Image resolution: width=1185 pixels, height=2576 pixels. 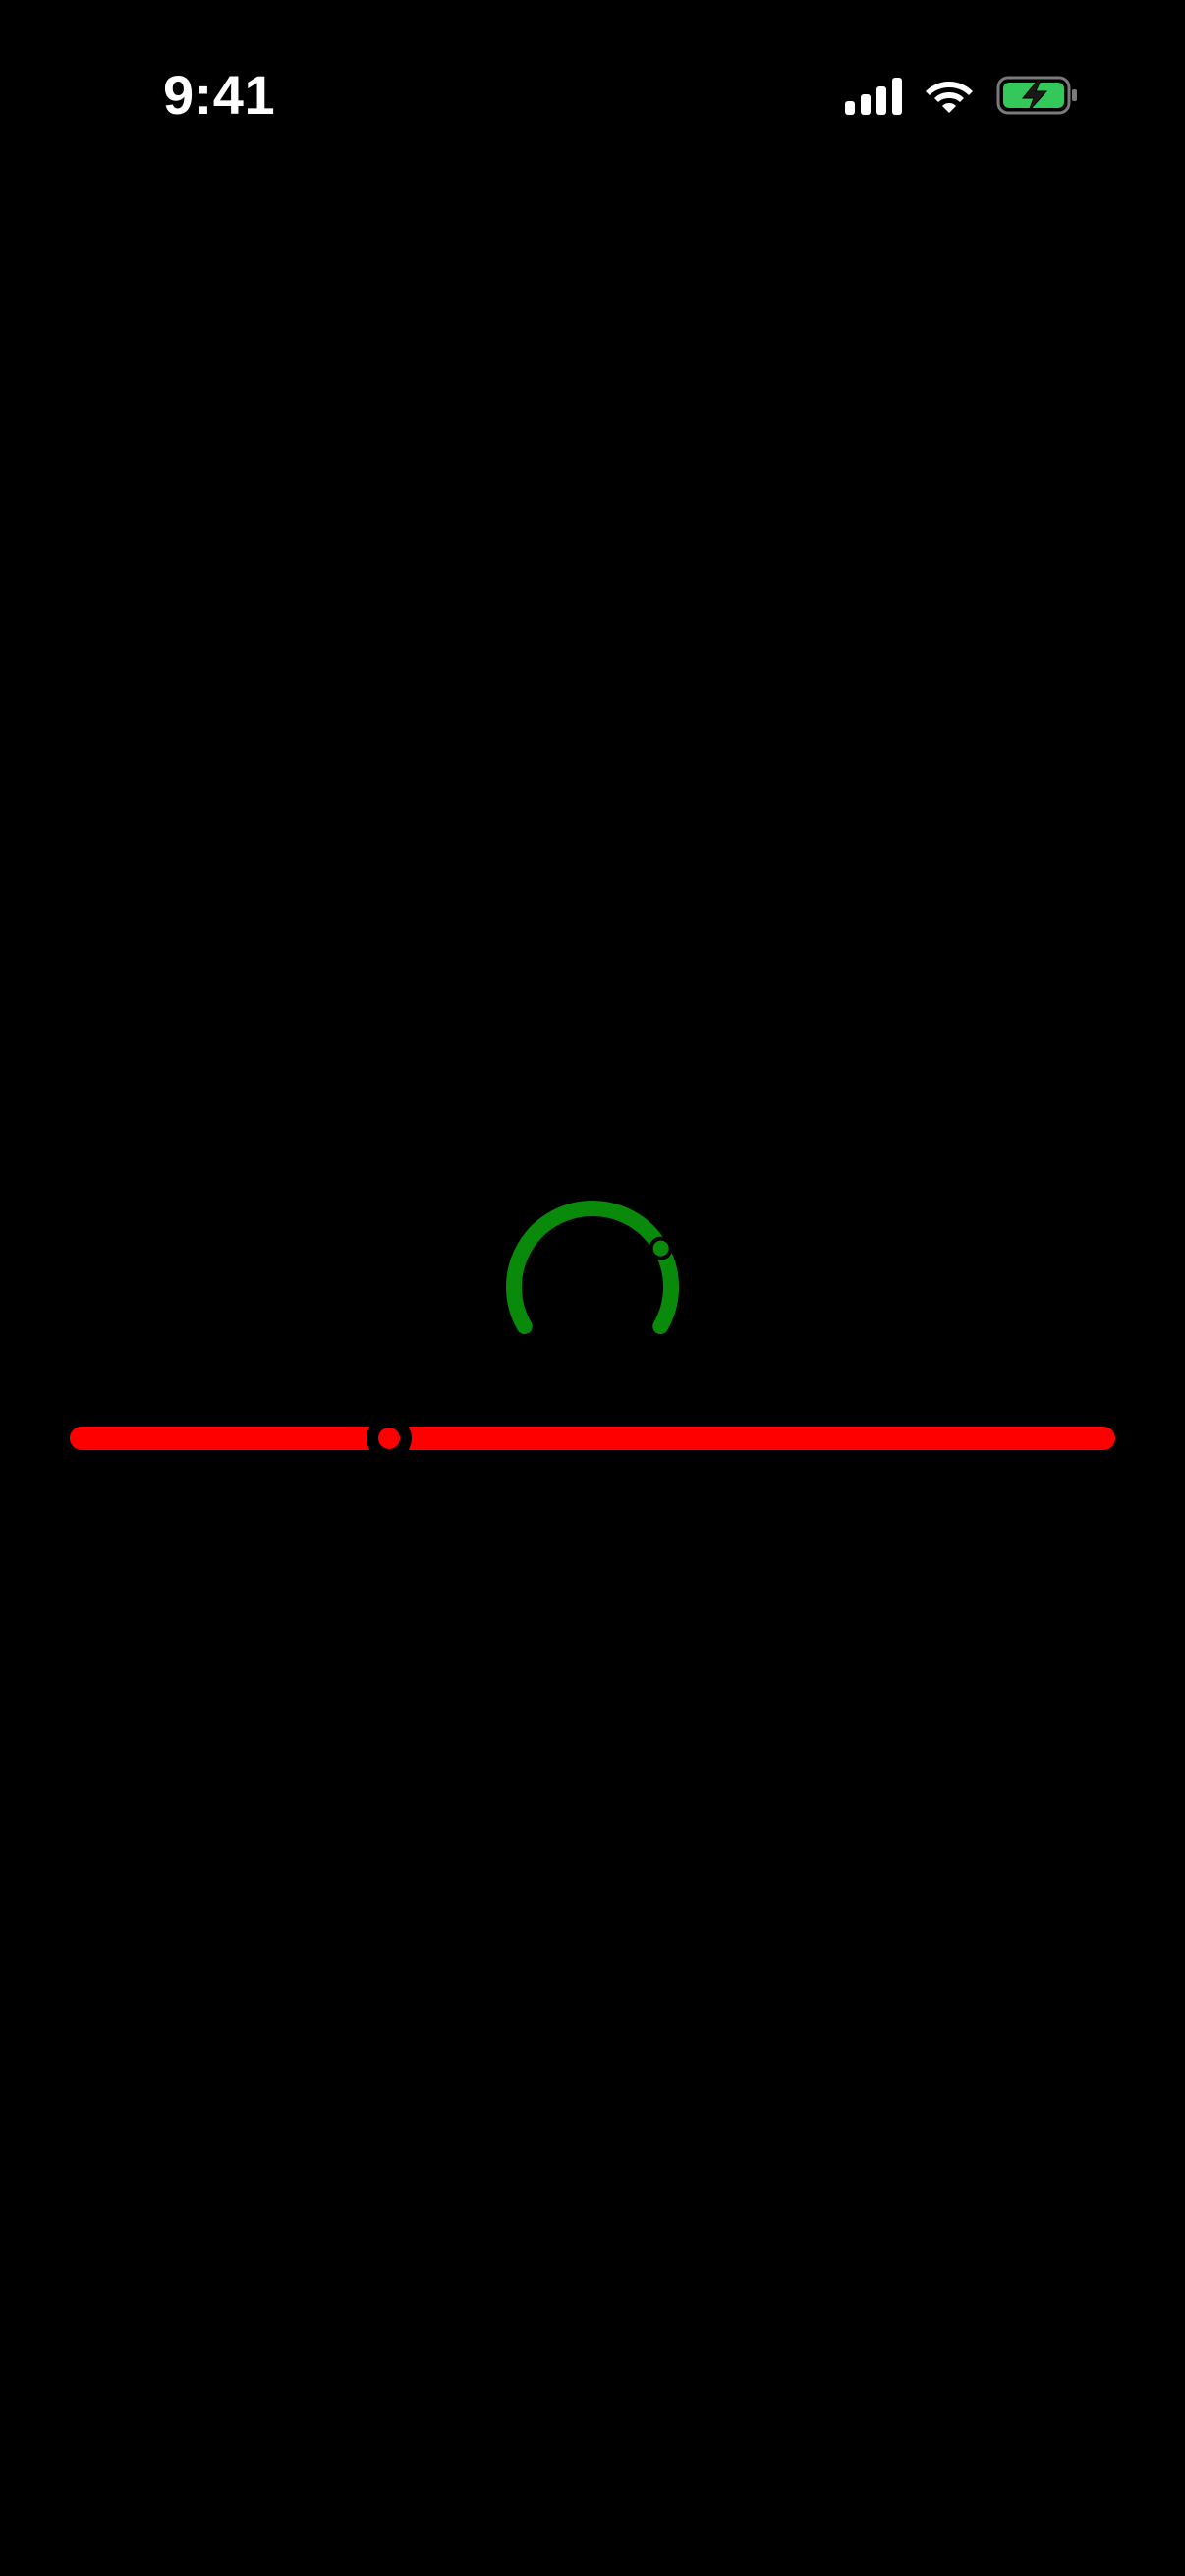 I want to click on slider-track, so click(x=592, y=1438).